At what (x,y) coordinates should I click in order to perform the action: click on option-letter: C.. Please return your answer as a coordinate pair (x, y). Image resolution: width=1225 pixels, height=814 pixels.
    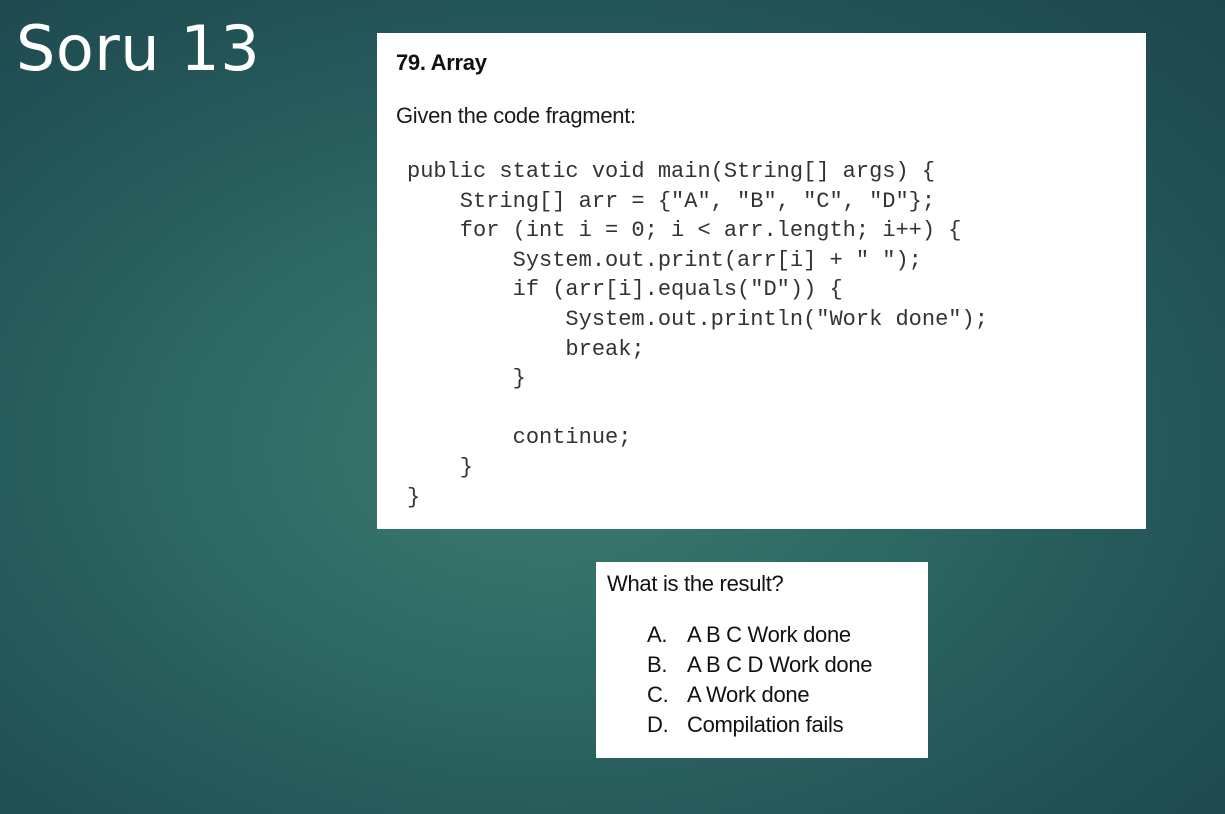
    Looking at the image, I should click on (658, 694).